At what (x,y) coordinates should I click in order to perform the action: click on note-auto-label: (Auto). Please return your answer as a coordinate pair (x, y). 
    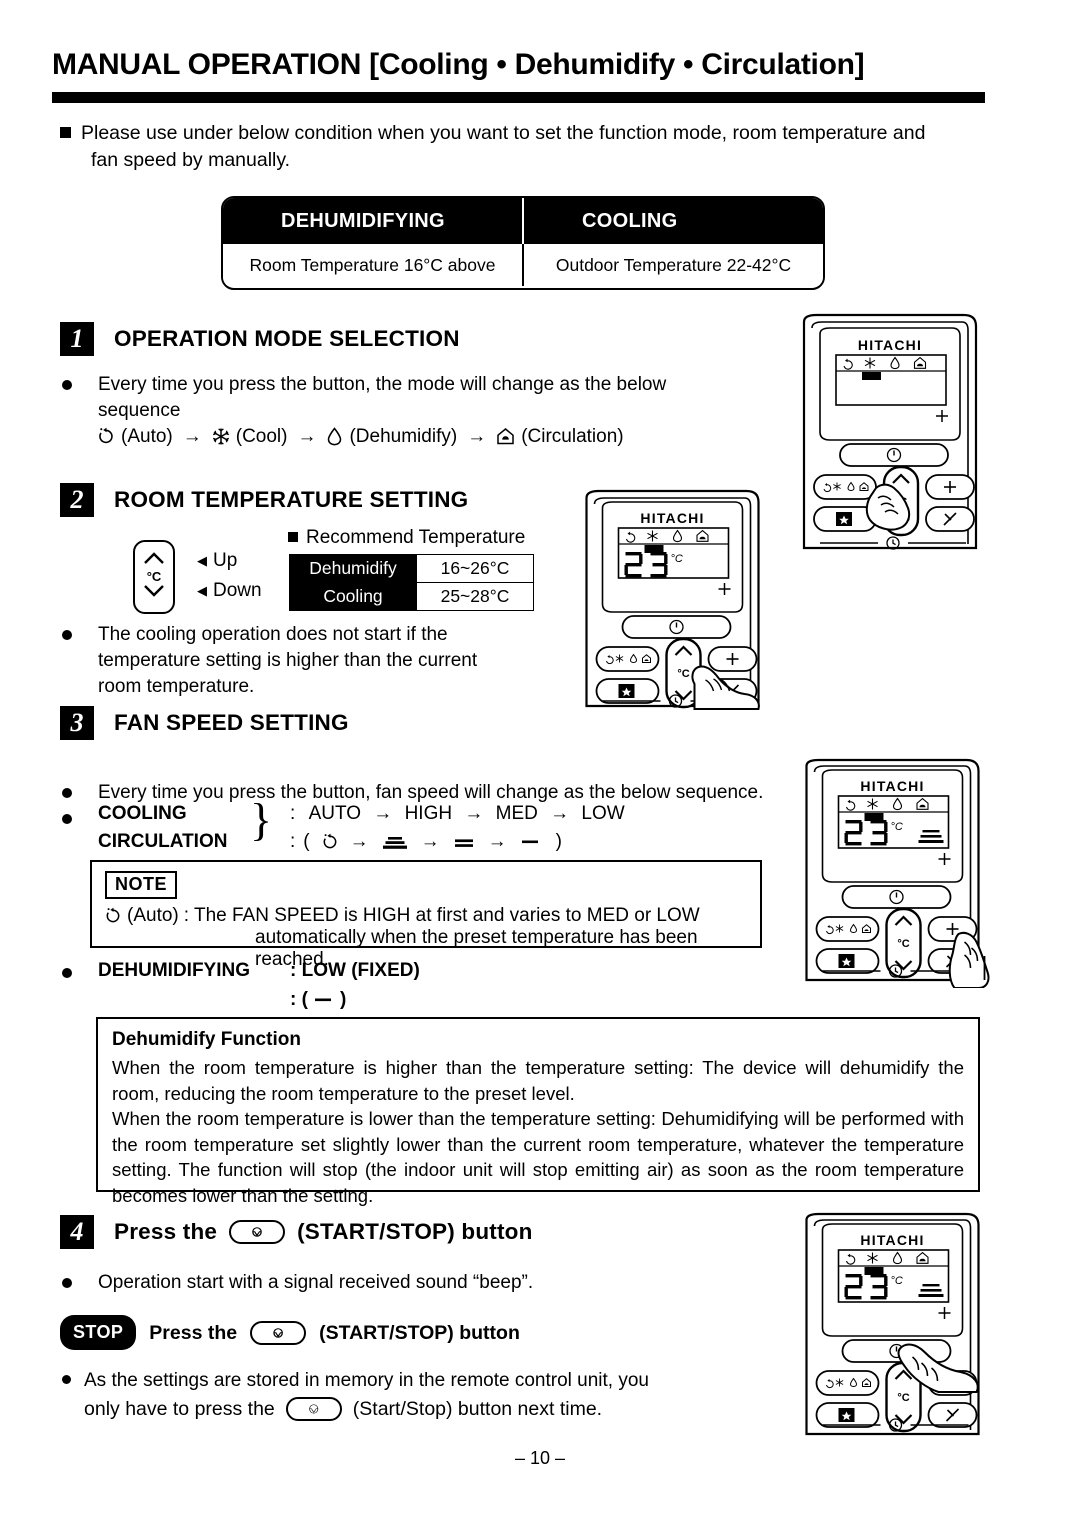
    Looking at the image, I should click on (153, 915).